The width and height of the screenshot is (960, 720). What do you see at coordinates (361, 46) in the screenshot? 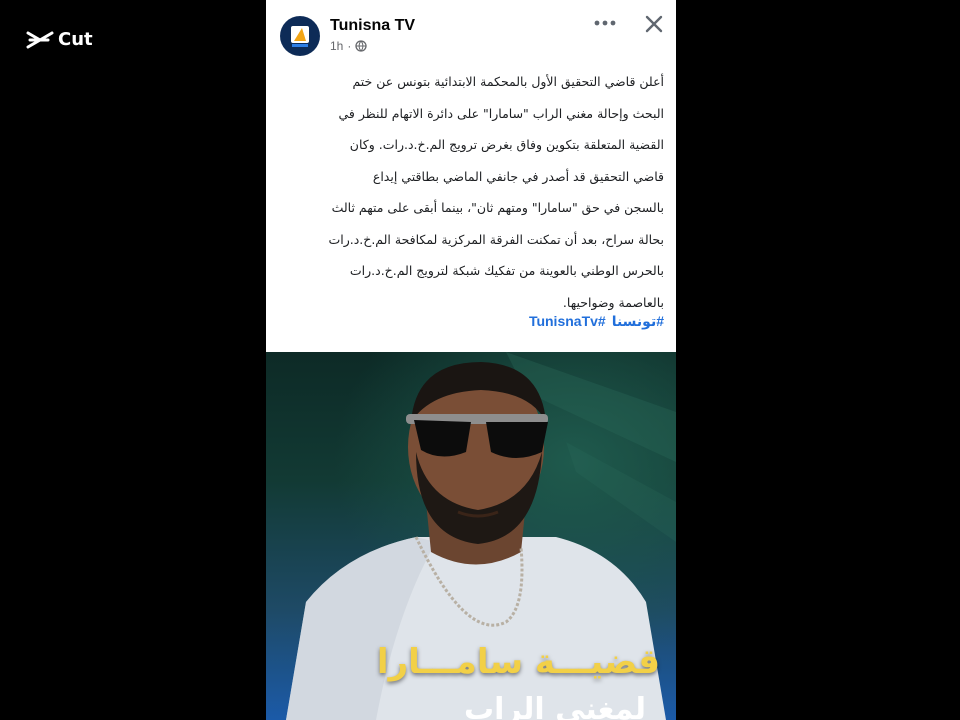
I see `globe-icon` at bounding box center [361, 46].